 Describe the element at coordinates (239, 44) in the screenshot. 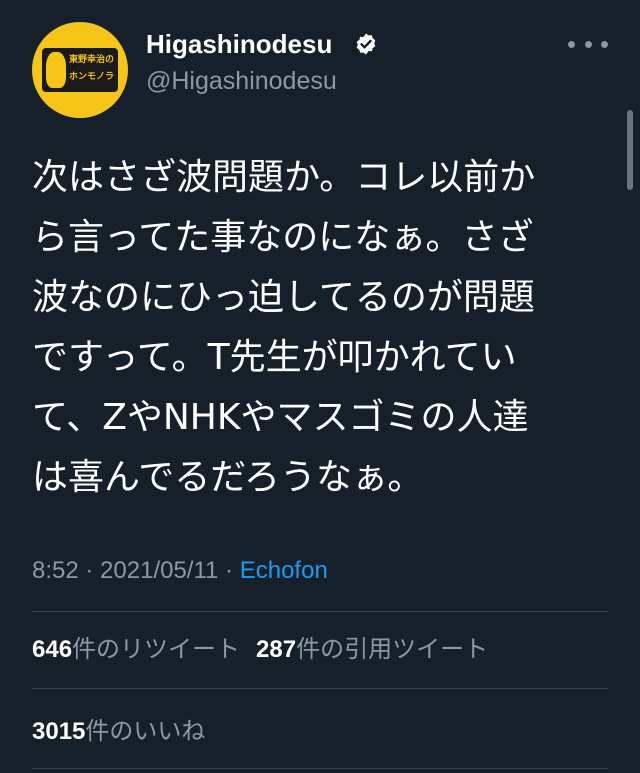

I see `author-display-name: Higashinodesu` at that location.